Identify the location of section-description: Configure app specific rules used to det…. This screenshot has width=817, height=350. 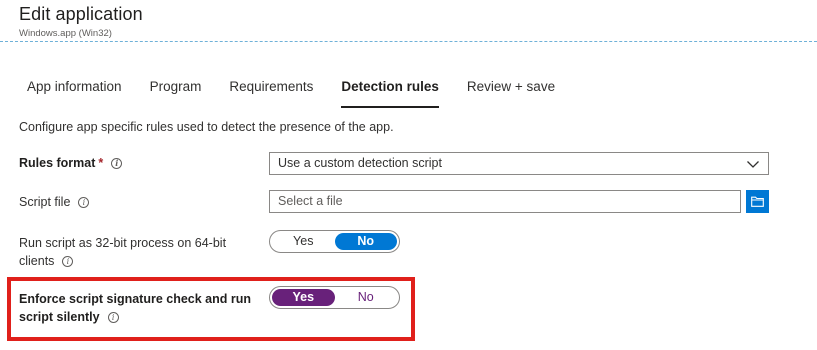
(206, 127).